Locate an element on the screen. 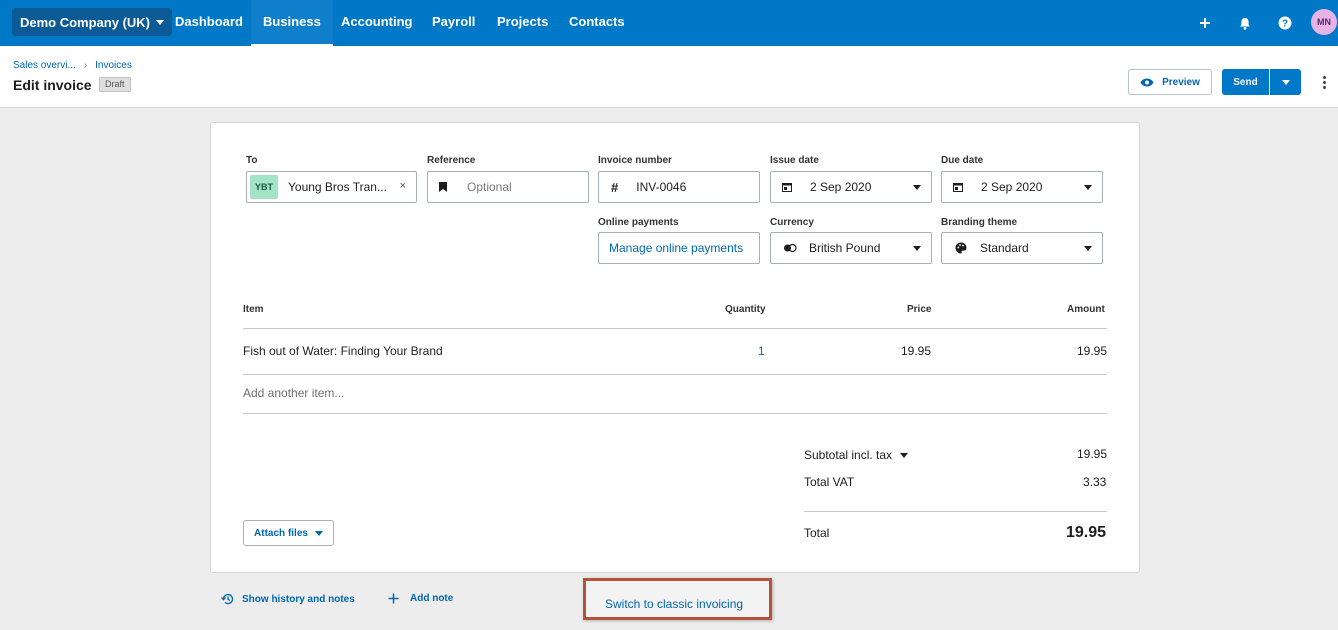 The height and width of the screenshot is (630, 1338). line-item-amount: 19.95 is located at coordinates (1092, 351).